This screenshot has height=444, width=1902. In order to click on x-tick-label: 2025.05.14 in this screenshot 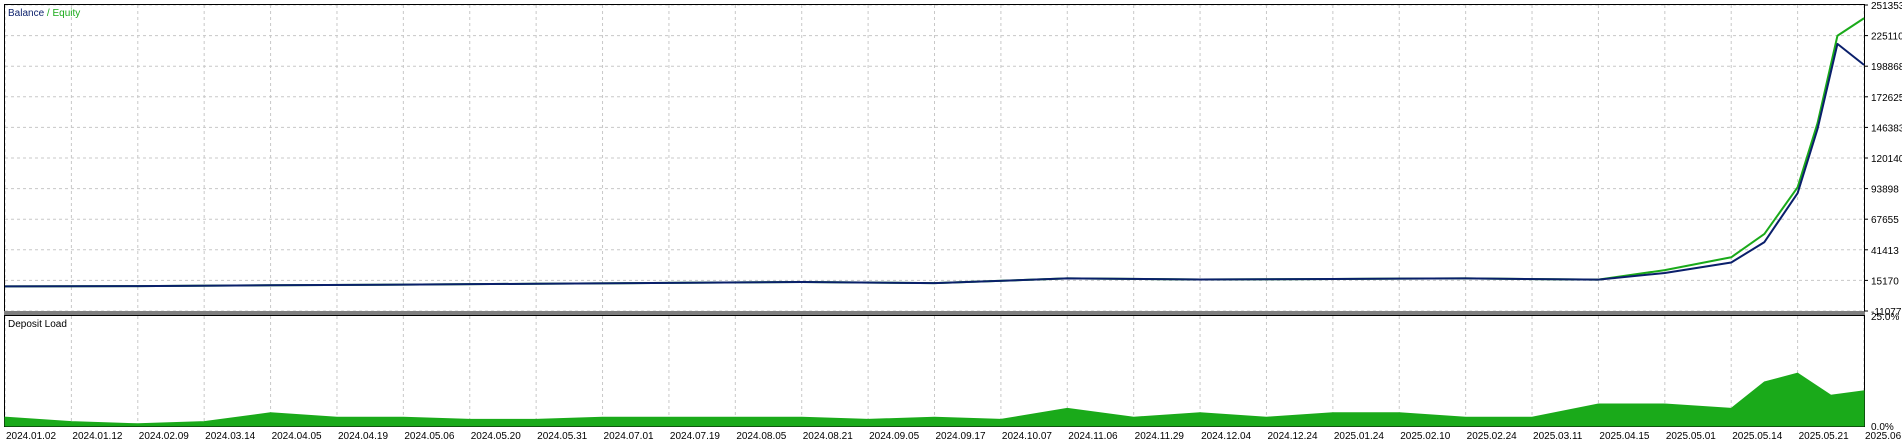, I will do `click(1757, 436)`.